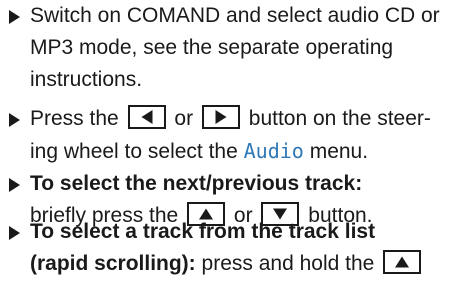 The width and height of the screenshot is (464, 281). I want to click on step-2-line-2: ing wheel to select the Audio menu., so click(245, 151).